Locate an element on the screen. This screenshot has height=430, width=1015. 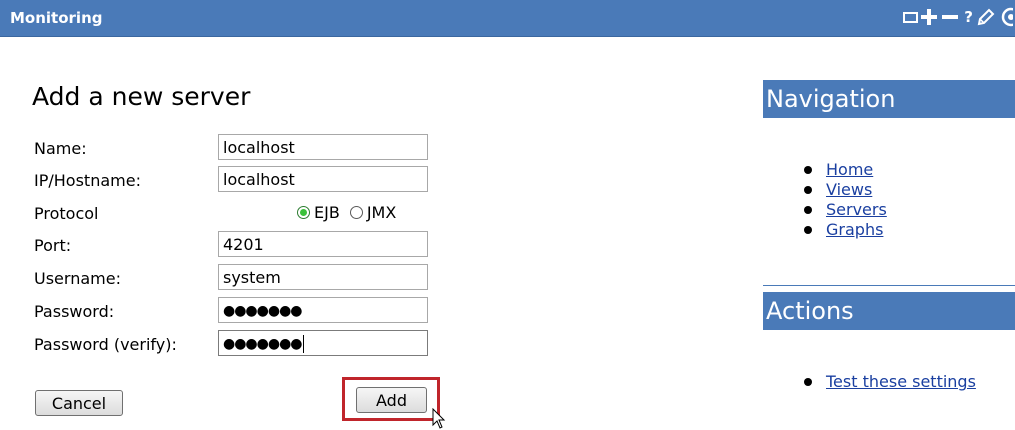
nav-item-graphs: Graphs is located at coordinates (843, 230).